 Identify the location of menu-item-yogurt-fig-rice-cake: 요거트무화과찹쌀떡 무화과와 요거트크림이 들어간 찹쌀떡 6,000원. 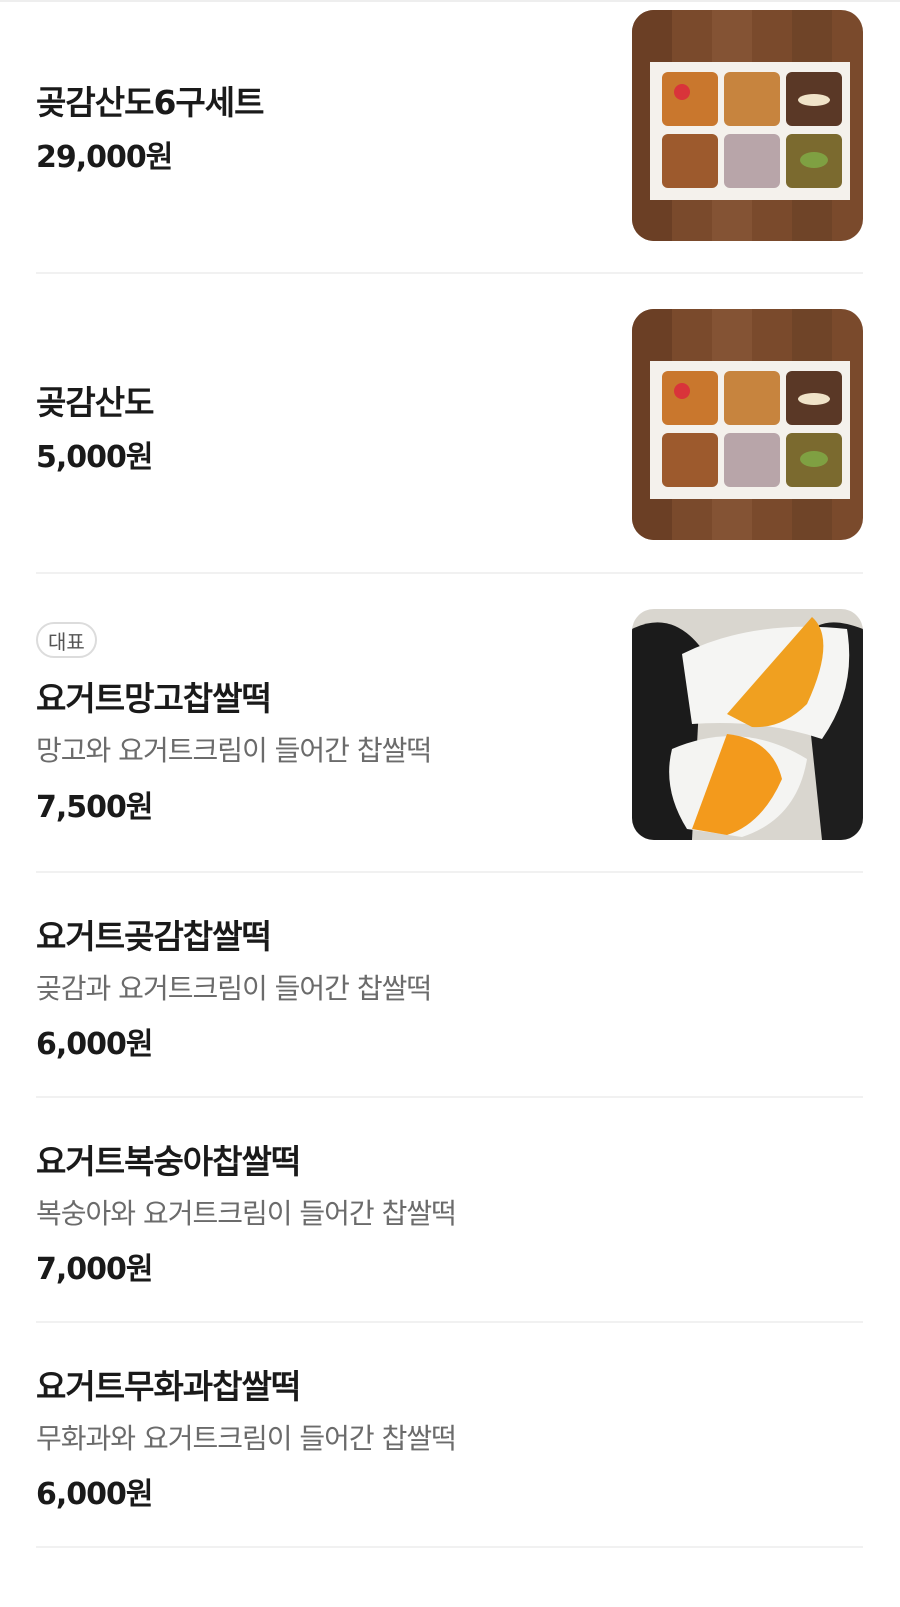
(449, 1434).